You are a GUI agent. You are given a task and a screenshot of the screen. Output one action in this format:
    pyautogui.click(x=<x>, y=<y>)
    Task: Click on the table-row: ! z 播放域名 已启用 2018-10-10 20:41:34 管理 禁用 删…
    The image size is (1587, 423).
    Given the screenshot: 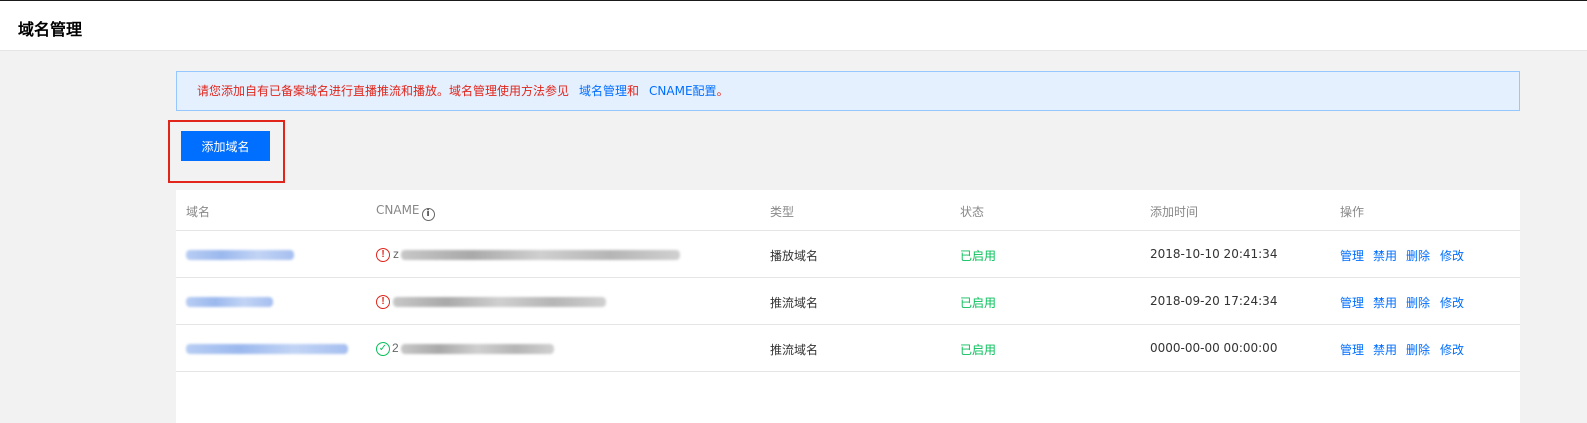 What is the action you would take?
    pyautogui.click(x=848, y=254)
    